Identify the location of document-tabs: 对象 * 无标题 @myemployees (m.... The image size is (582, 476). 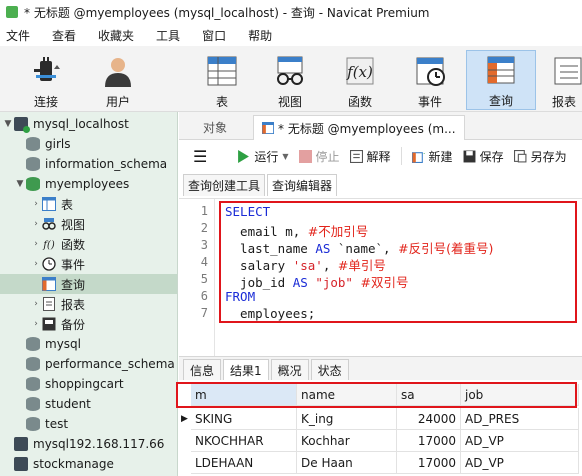
(380, 126).